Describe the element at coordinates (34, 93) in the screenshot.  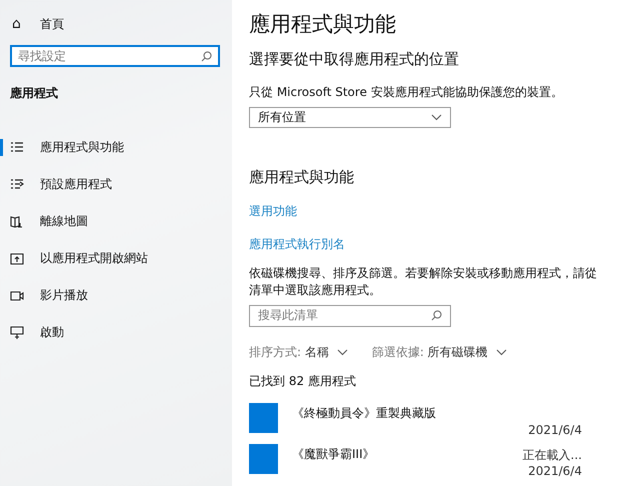
I see `section-heading: 應用程式` at that location.